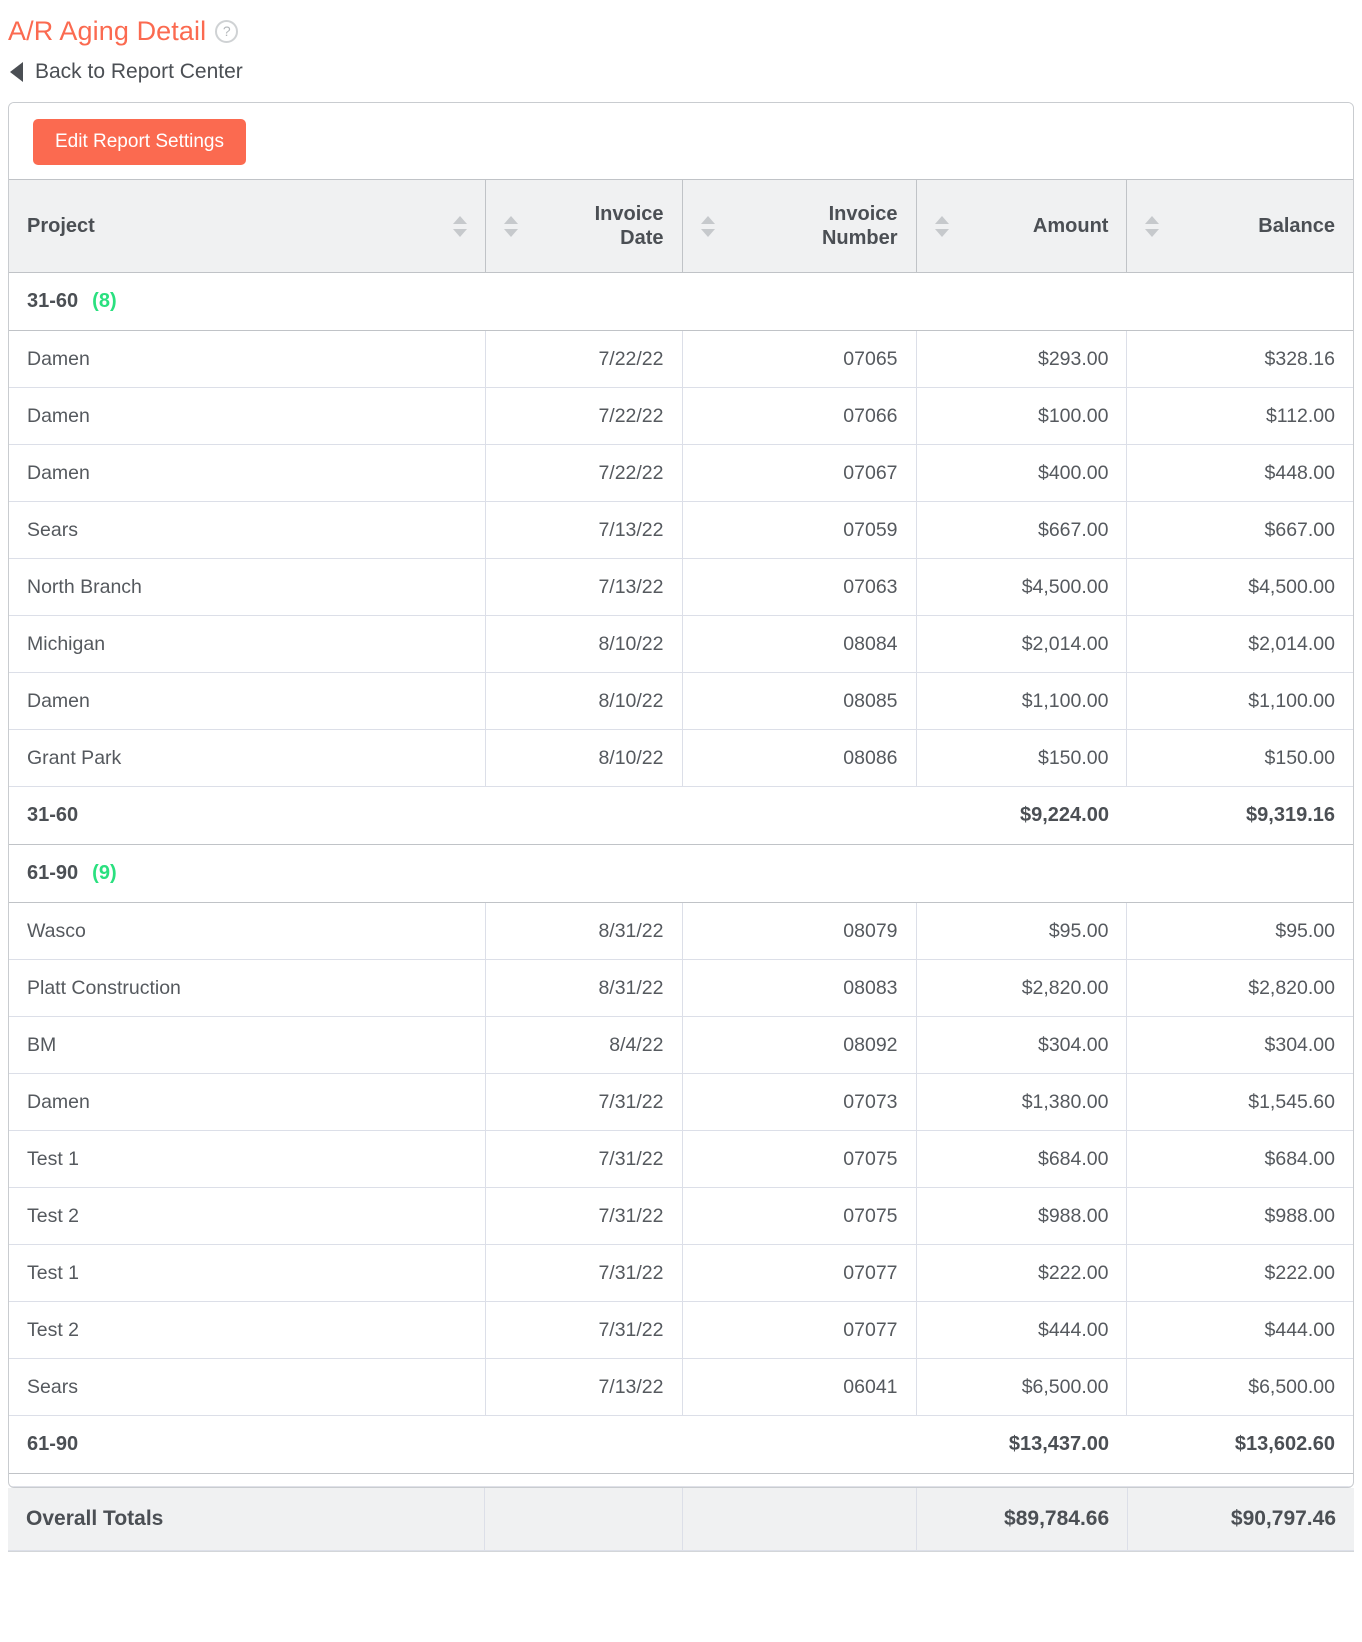 This screenshot has width=1362, height=1642. I want to click on group-header-cell: 61-90 (9), so click(681, 873).